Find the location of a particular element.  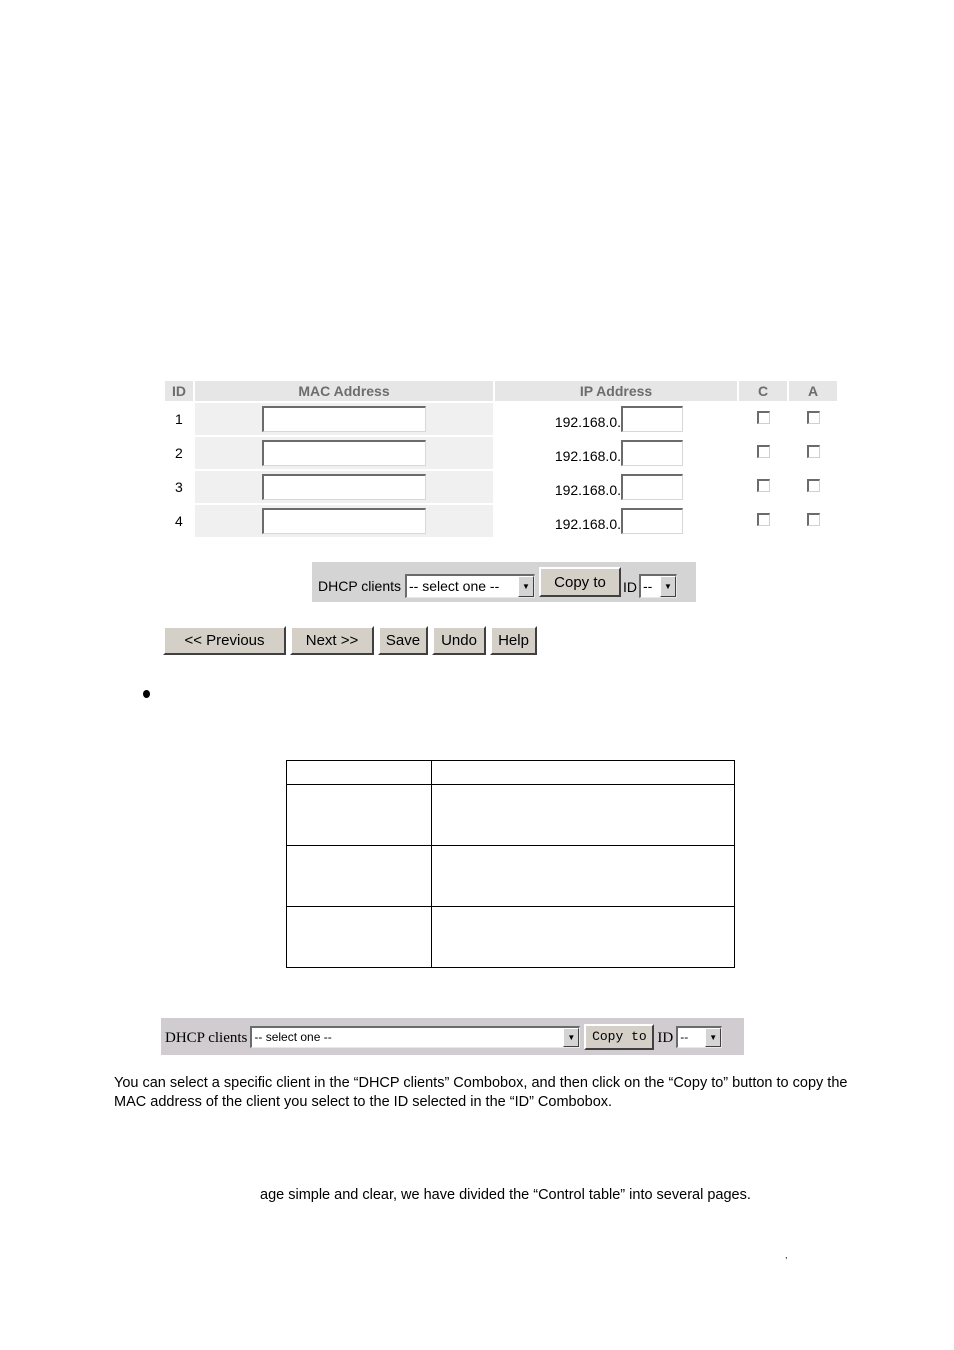

undo-button: Undo is located at coordinates (459, 640).